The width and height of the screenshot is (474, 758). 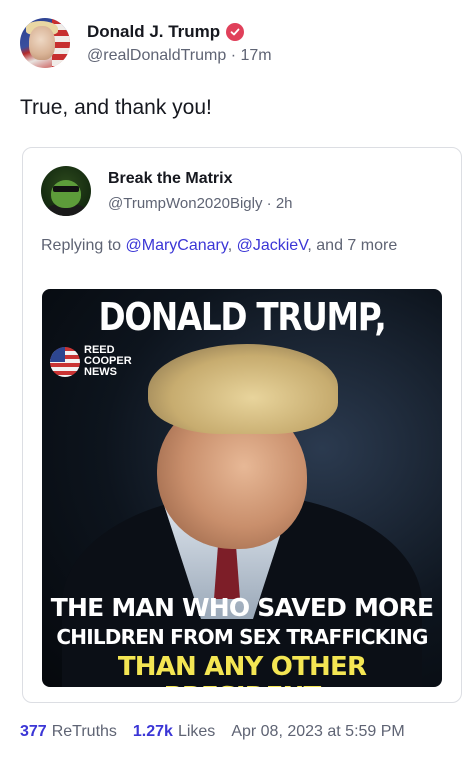 I want to click on logo-text-line: NEWS, so click(x=100, y=372).